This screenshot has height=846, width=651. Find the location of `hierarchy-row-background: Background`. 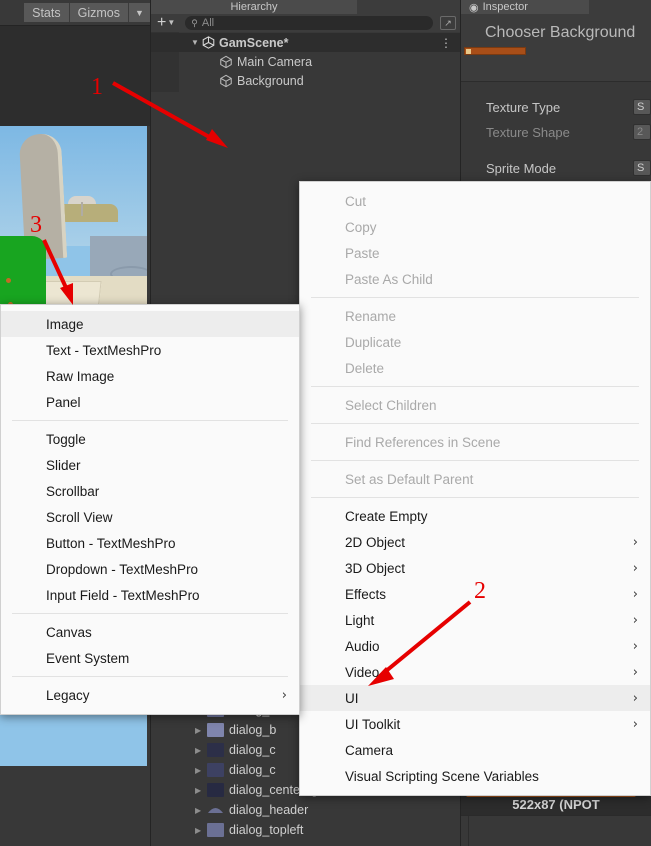

hierarchy-row-background: Background is located at coordinates (305, 80).